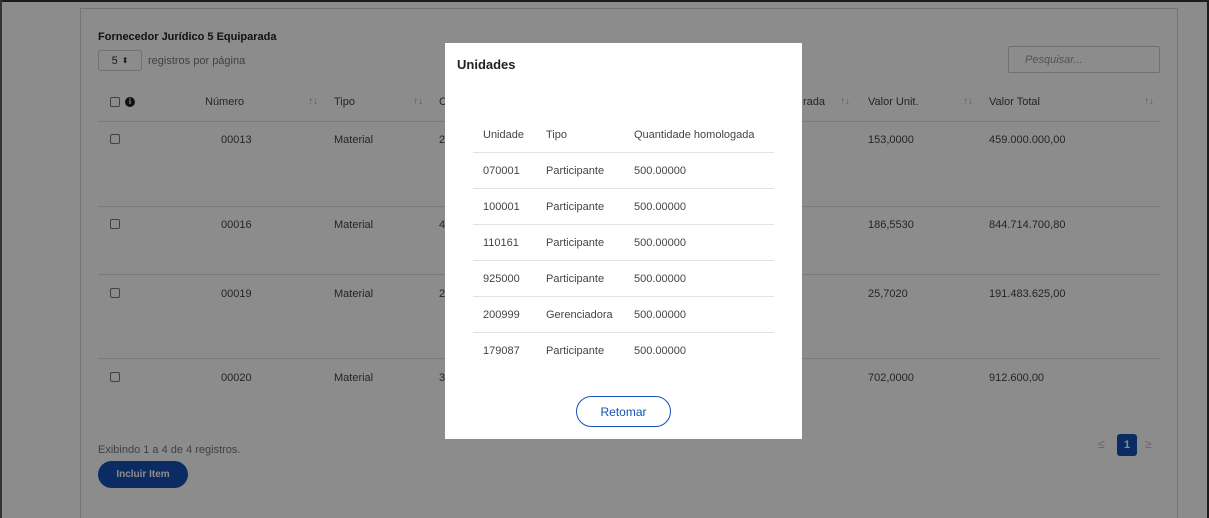  Describe the element at coordinates (579, 315) in the screenshot. I see `cell-tipo: Gerenciadora` at that location.